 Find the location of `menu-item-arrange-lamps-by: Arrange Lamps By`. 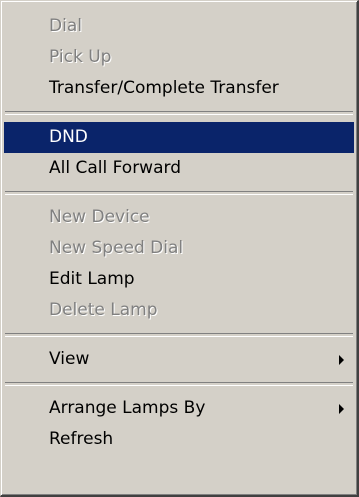

menu-item-arrange-lamps-by: Arrange Lamps By is located at coordinates (179, 408).